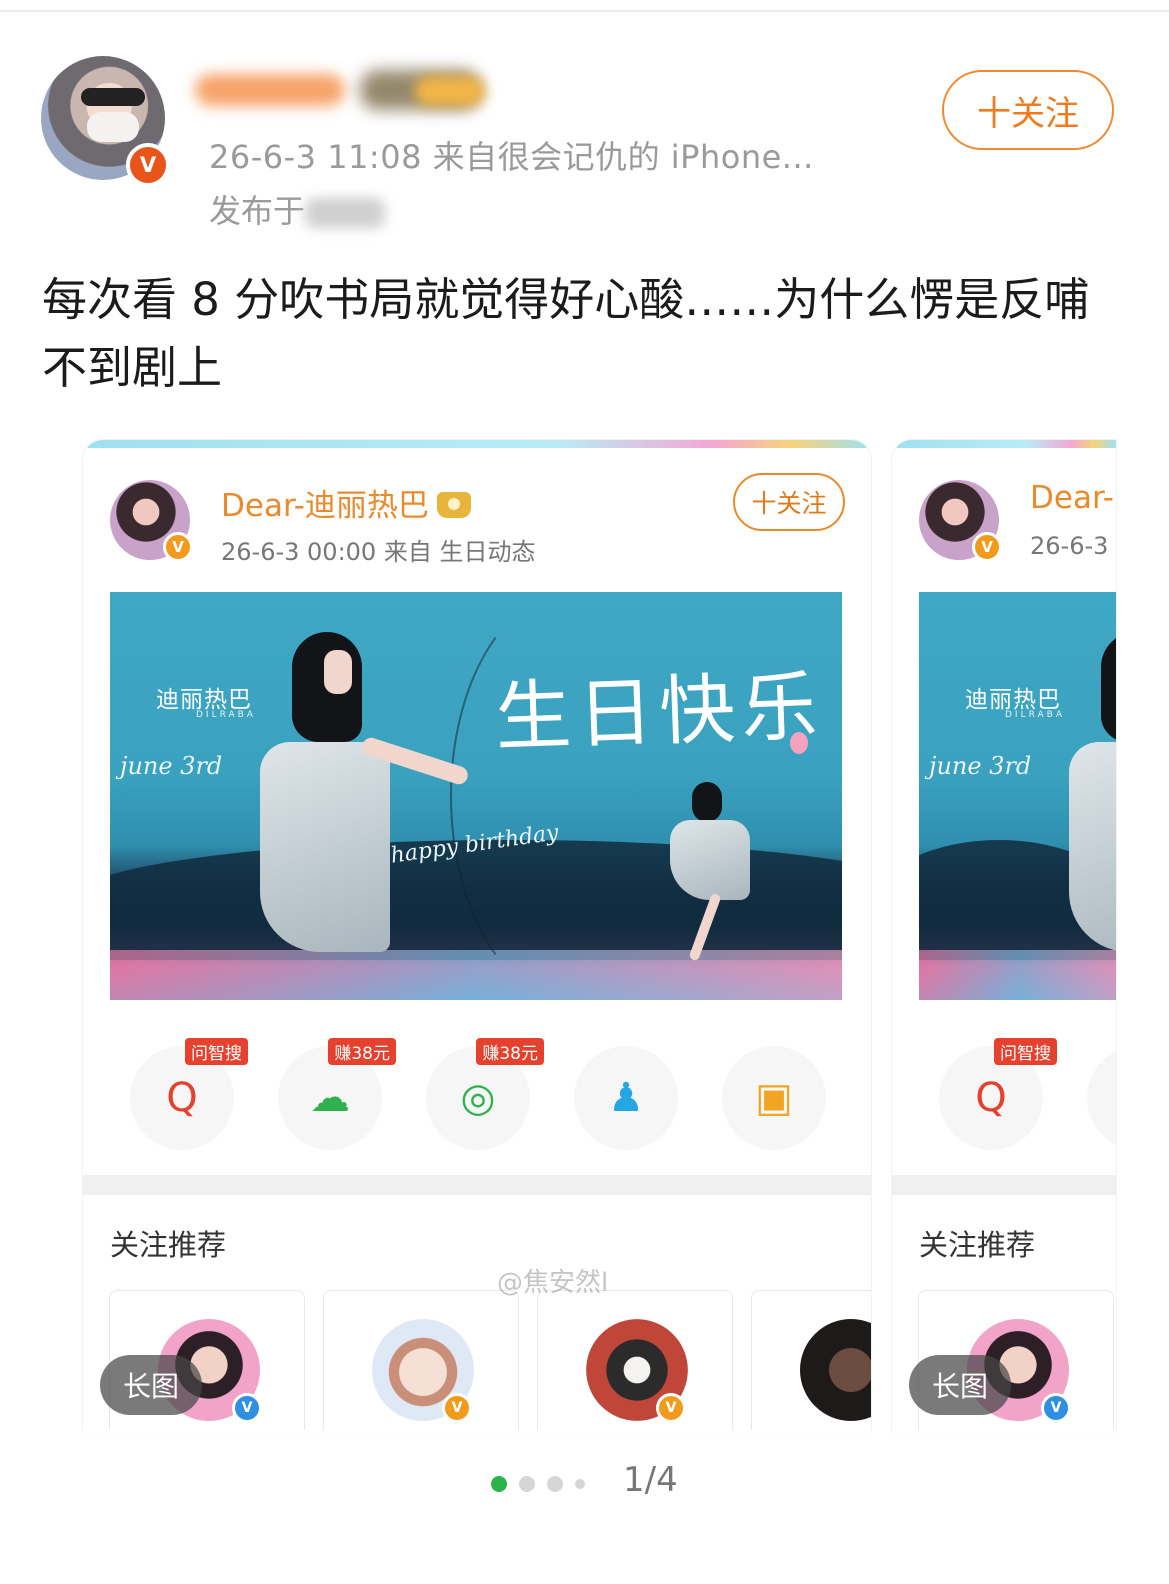  I want to click on page-counter: 1/4, so click(650, 1480).